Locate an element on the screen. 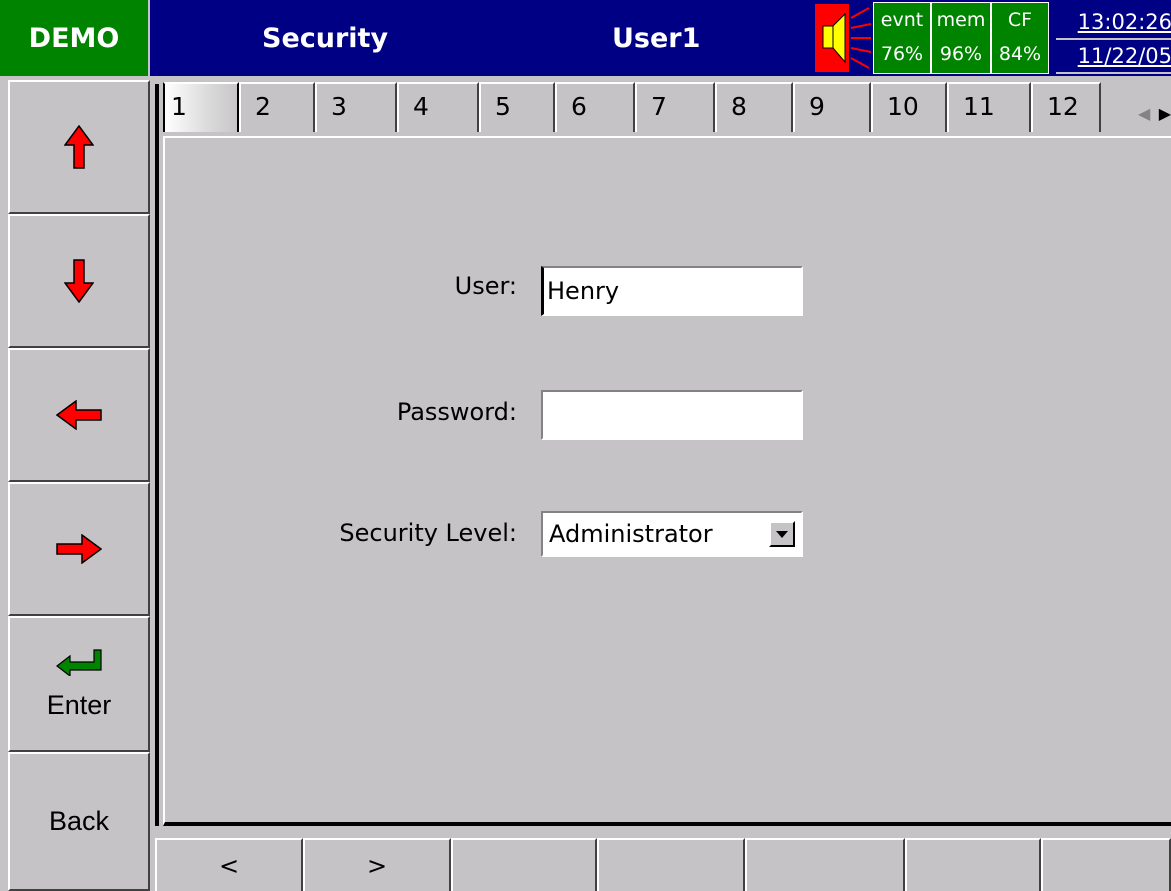  right-arrow-icon is located at coordinates (79, 549).